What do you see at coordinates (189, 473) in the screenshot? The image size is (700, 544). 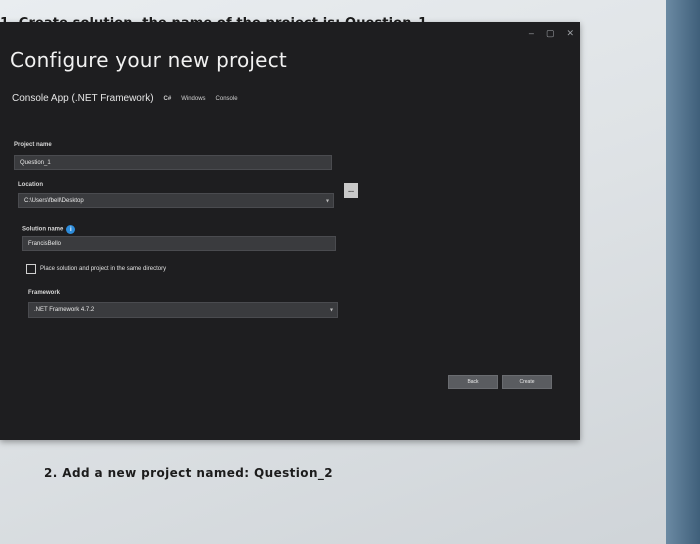 I see `question-2-text: 2. Add a new project named: Question_2` at bounding box center [189, 473].